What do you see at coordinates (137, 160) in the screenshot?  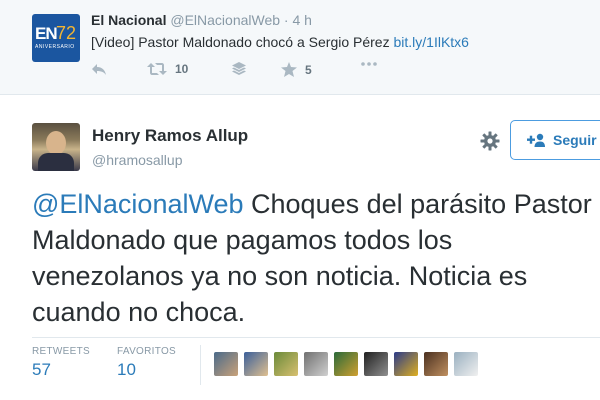 I see `author-handle: @hramosallup` at bounding box center [137, 160].